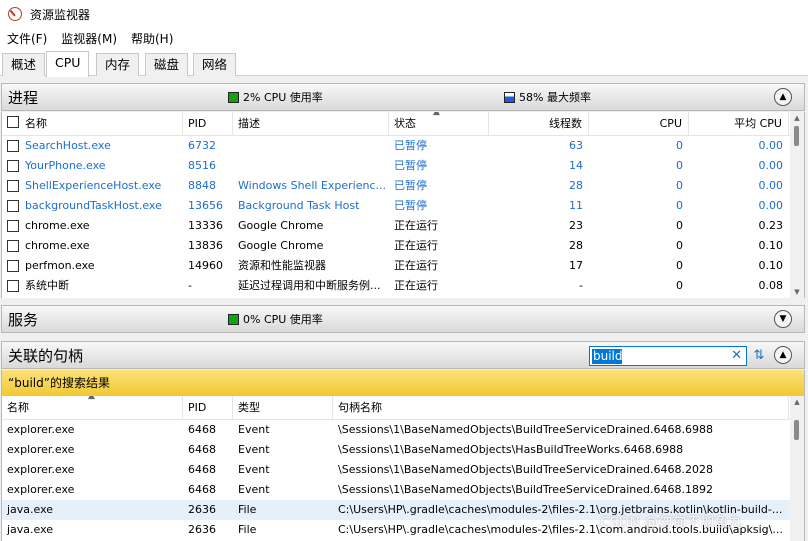  I want to click on handles-collapse-button: ▲, so click(783, 355).